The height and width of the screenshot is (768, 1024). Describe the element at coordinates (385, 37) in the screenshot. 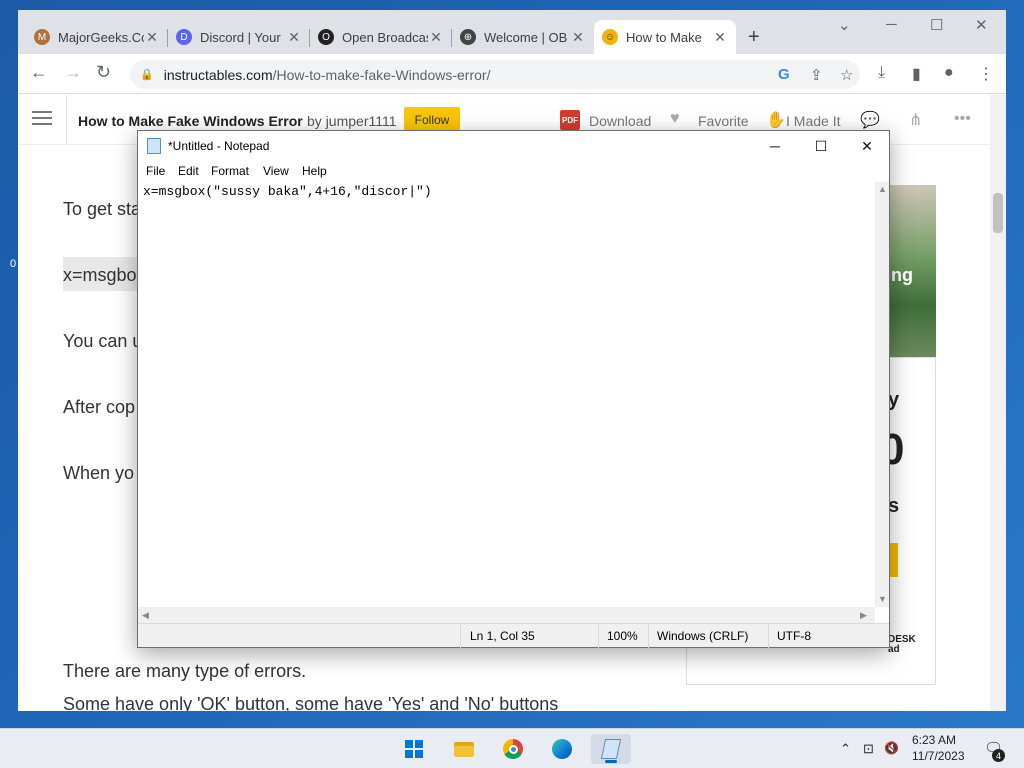

I see `tab-title: Open Broadcas` at that location.